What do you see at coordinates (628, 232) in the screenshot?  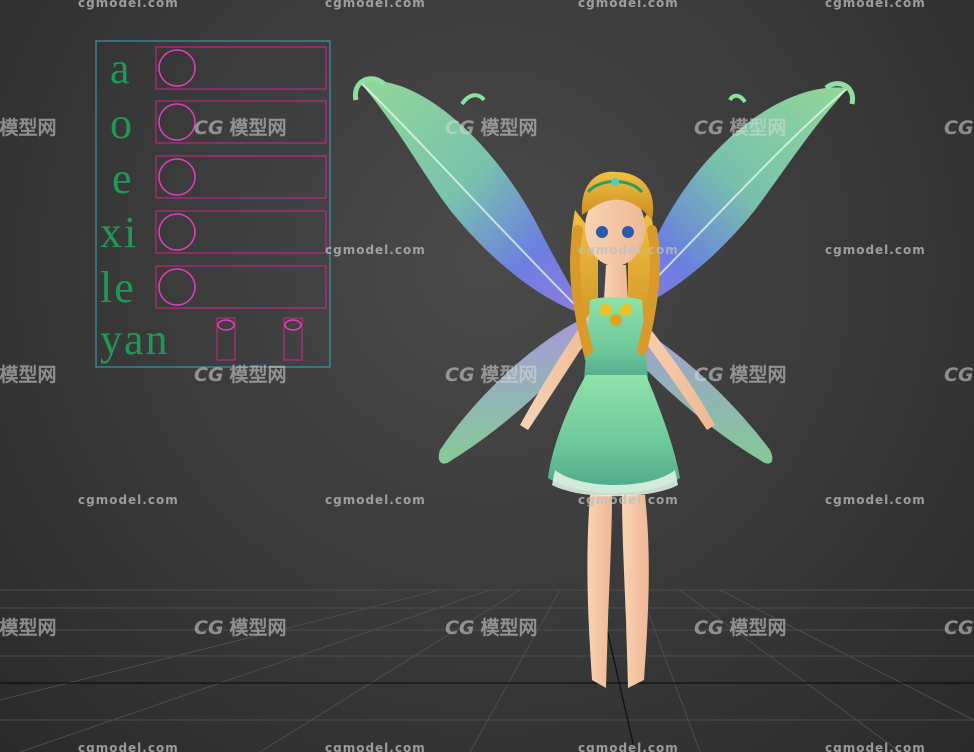 I see `right-eye` at bounding box center [628, 232].